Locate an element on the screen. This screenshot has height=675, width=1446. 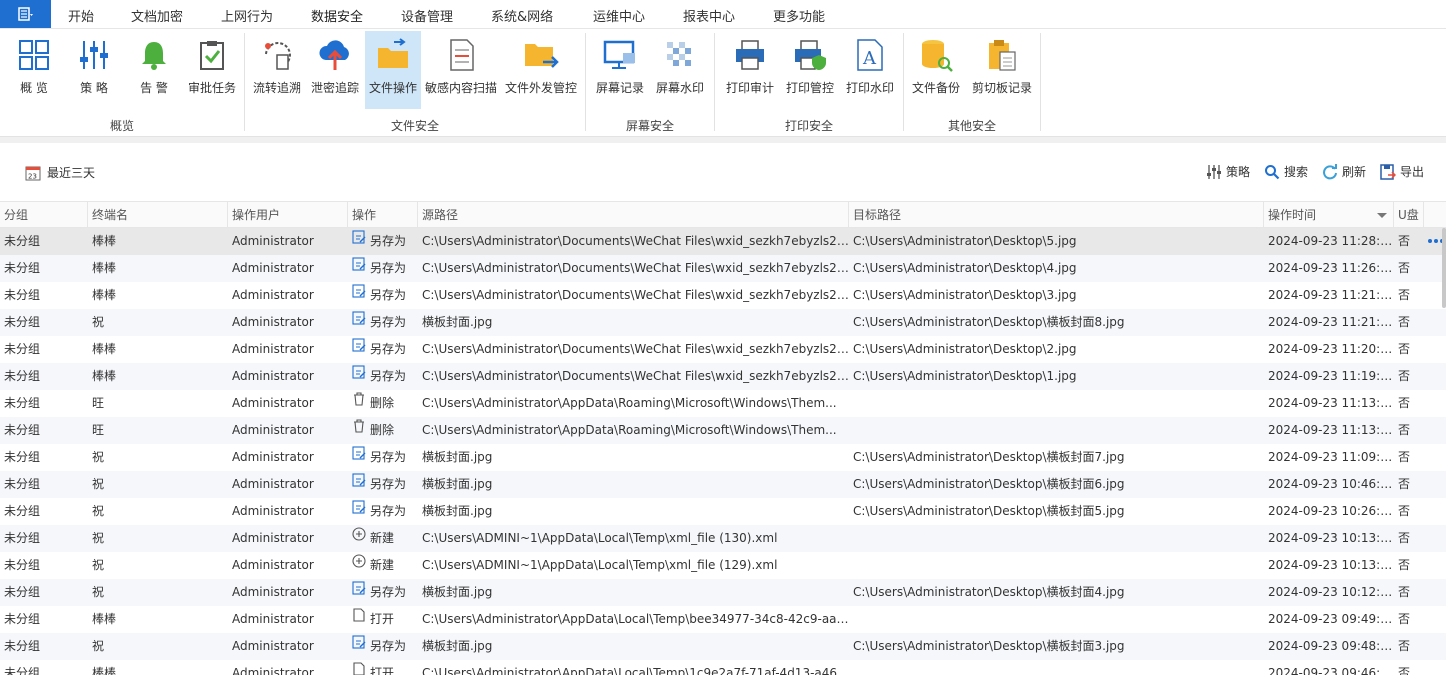
ribbon-file-backup-button: 文件备份 is located at coordinates (936, 70).